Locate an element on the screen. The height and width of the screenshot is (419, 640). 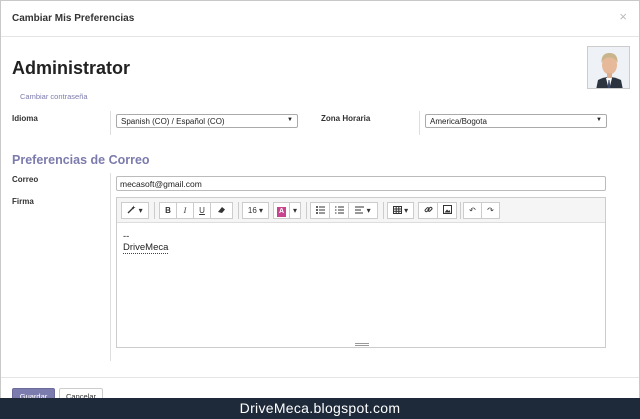
undo-icon: ↶ is located at coordinates (472, 210).